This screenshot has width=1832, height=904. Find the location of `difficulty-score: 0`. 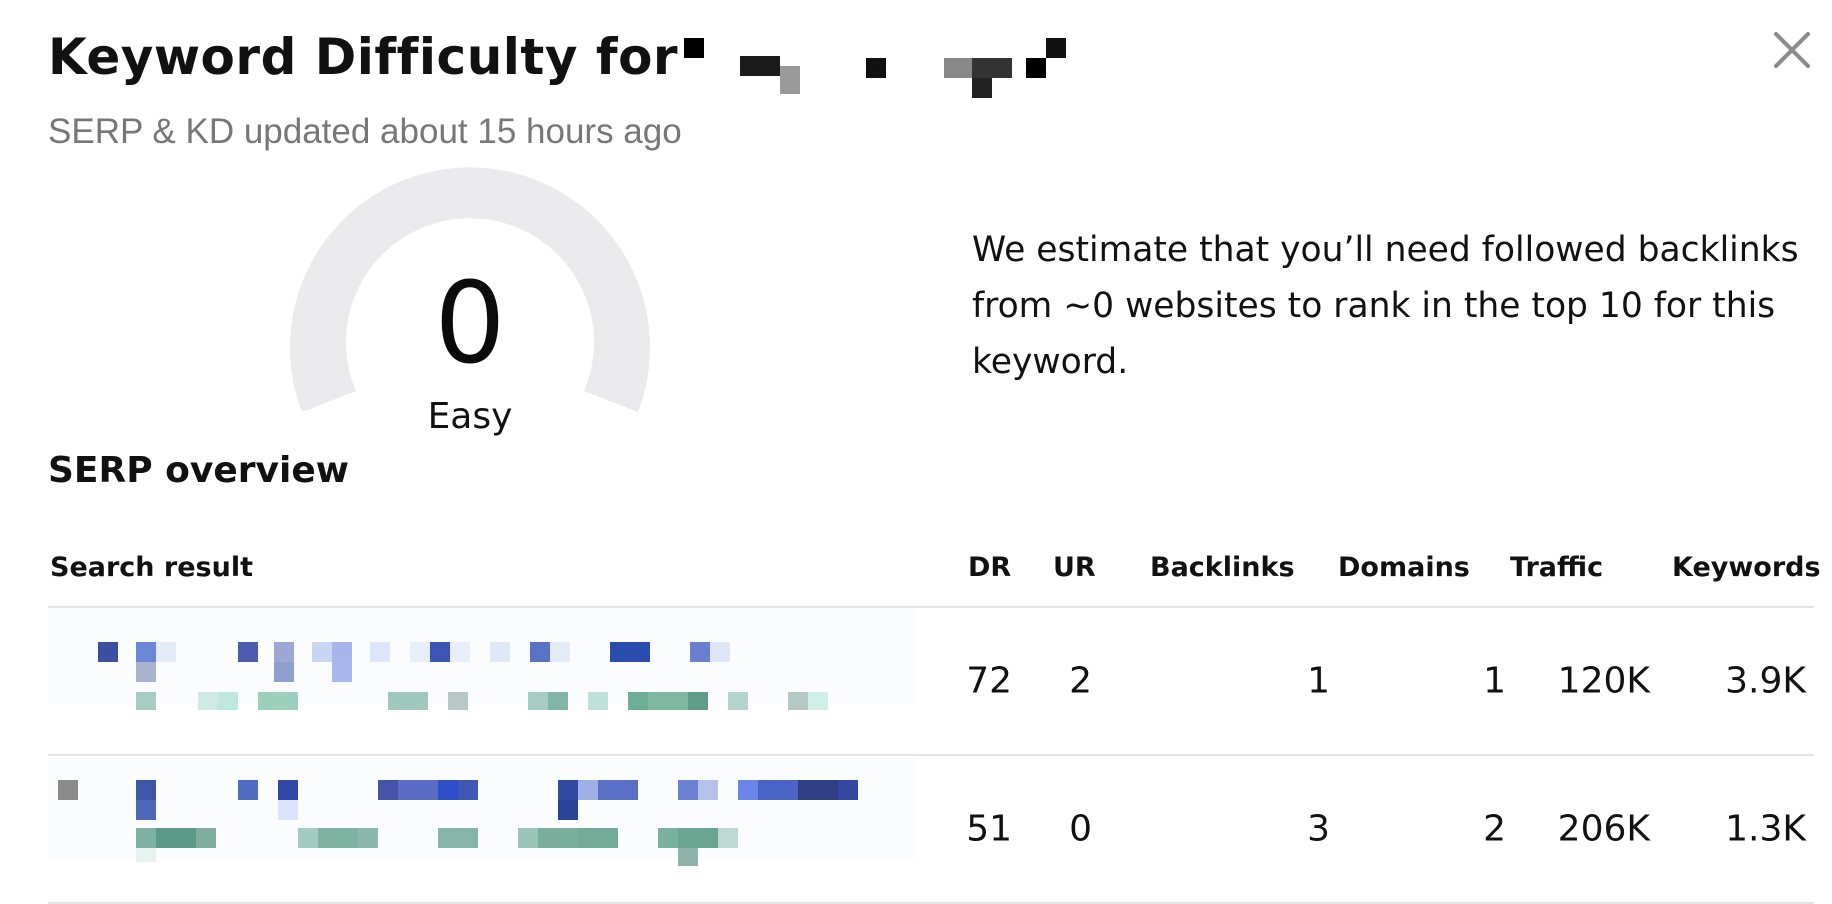

difficulty-score: 0 is located at coordinates (470, 324).